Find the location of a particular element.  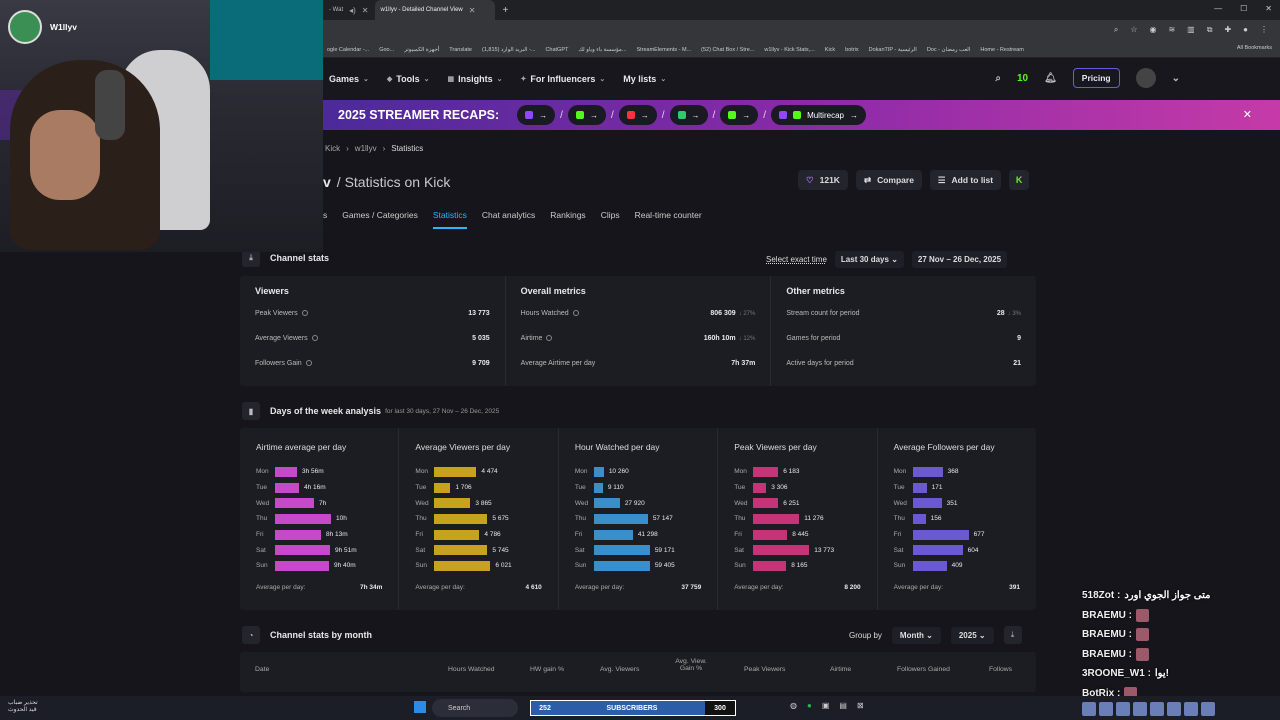

tab-chat-analytics: Chat analytics is located at coordinates (508, 219).